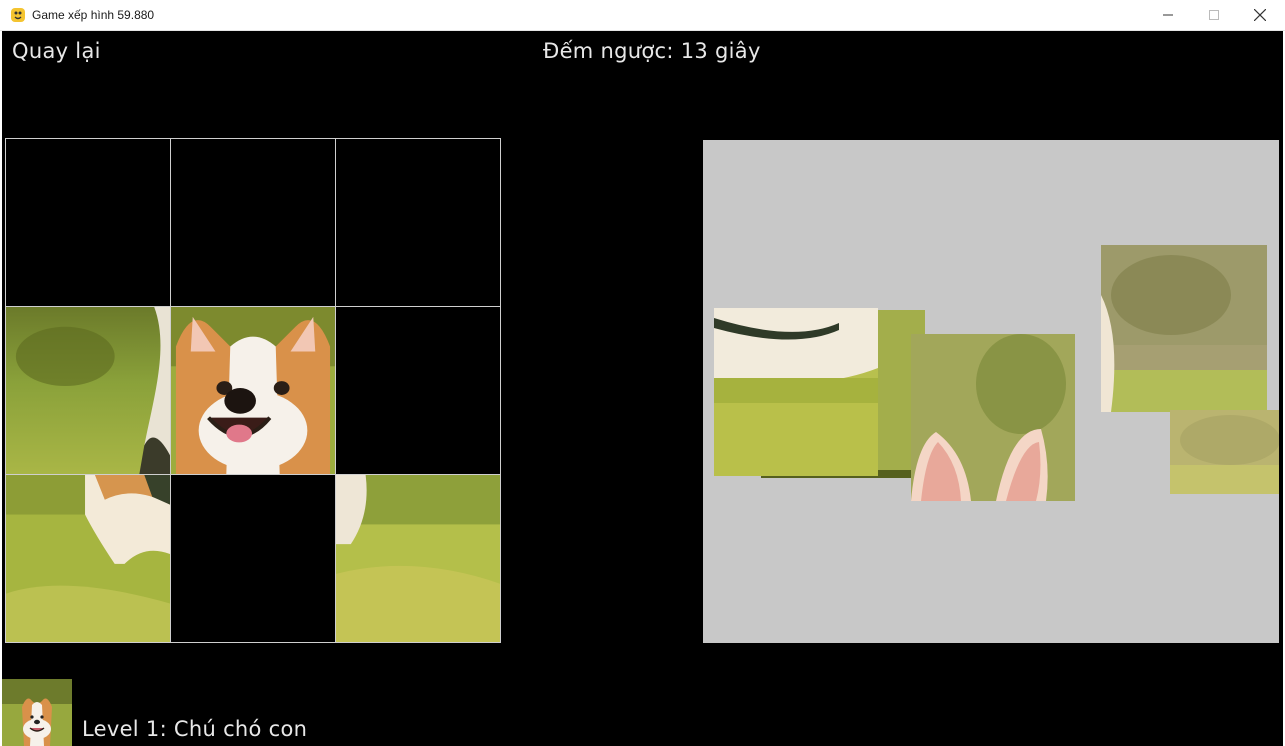 The width and height of the screenshot is (1285, 746). What do you see at coordinates (642, 15) in the screenshot?
I see `title-bar: Game xếp hình 59.880` at bounding box center [642, 15].